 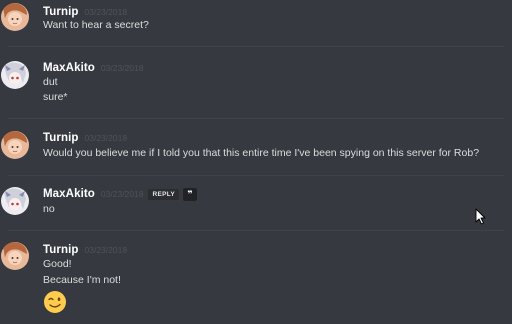 What do you see at coordinates (96, 25) in the screenshot?
I see `message-text: Want to hear a secret?` at bounding box center [96, 25].